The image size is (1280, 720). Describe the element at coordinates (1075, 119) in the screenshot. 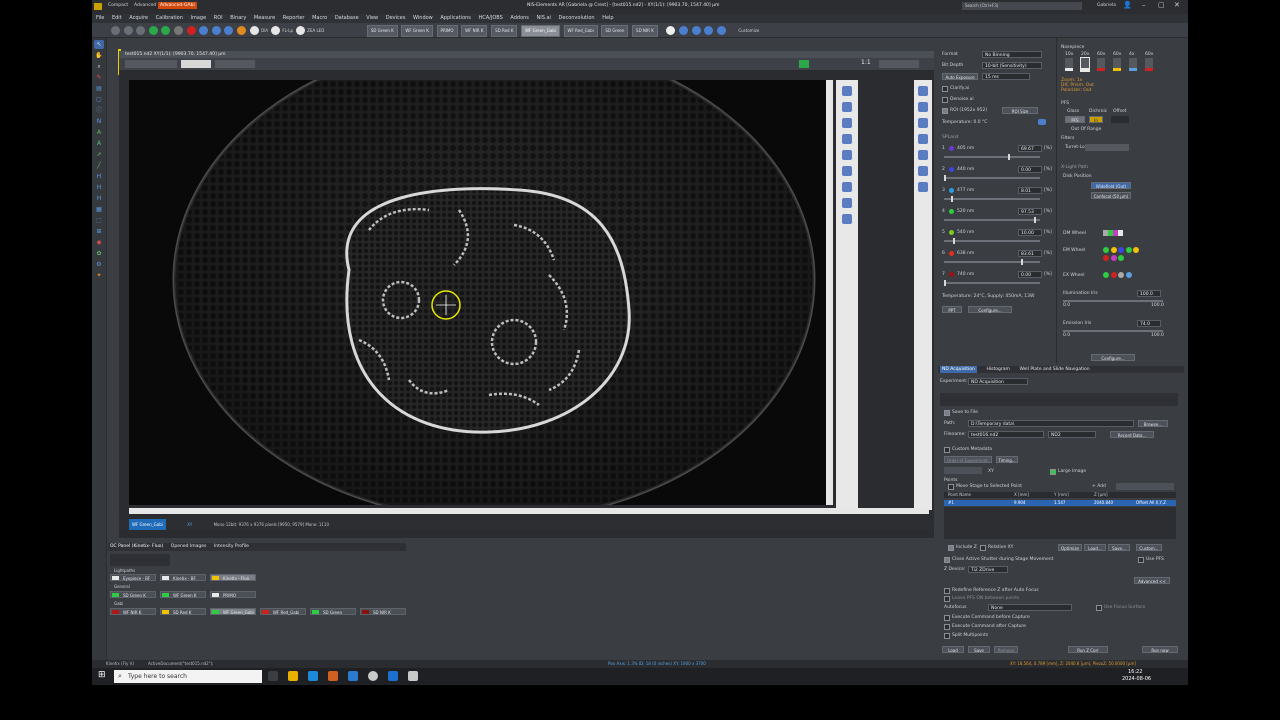

I see `pfs-toggle: PFS` at that location.